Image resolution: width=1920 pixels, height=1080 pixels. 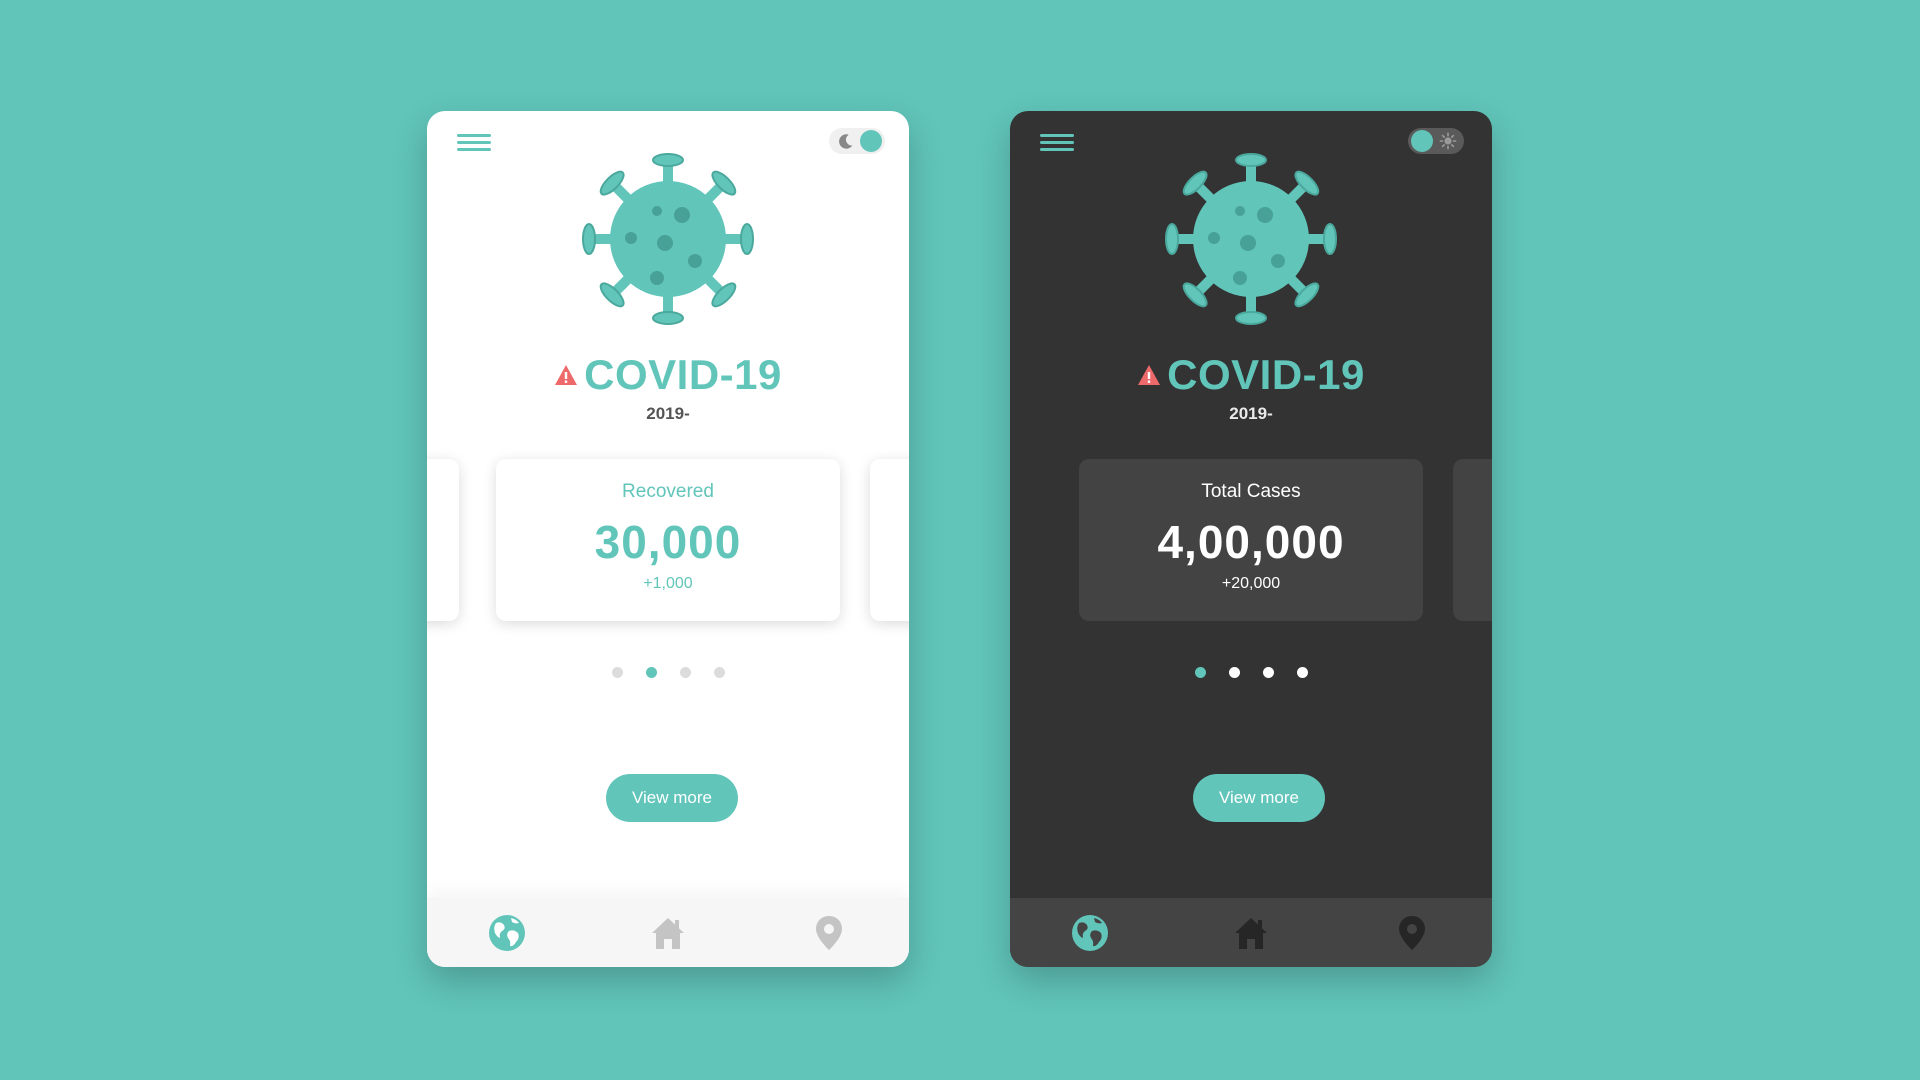 I want to click on stat-card: Total Cases 4,00,000 +20,000, so click(x=1251, y=540).